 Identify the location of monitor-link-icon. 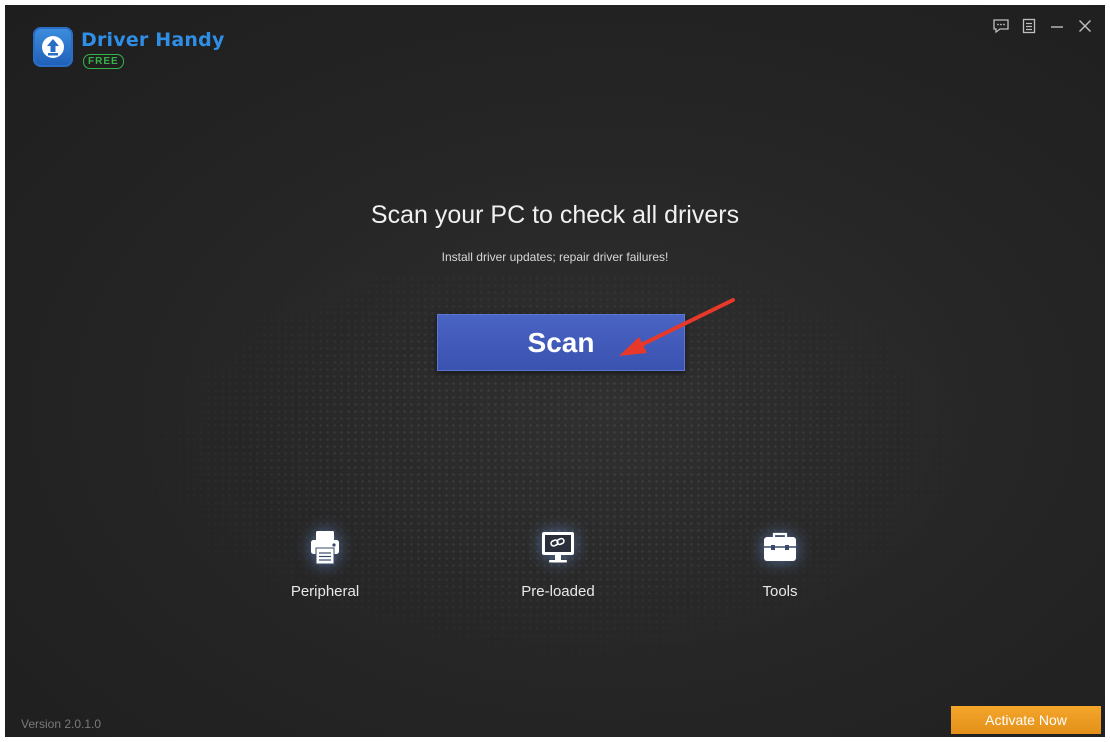
(558, 547).